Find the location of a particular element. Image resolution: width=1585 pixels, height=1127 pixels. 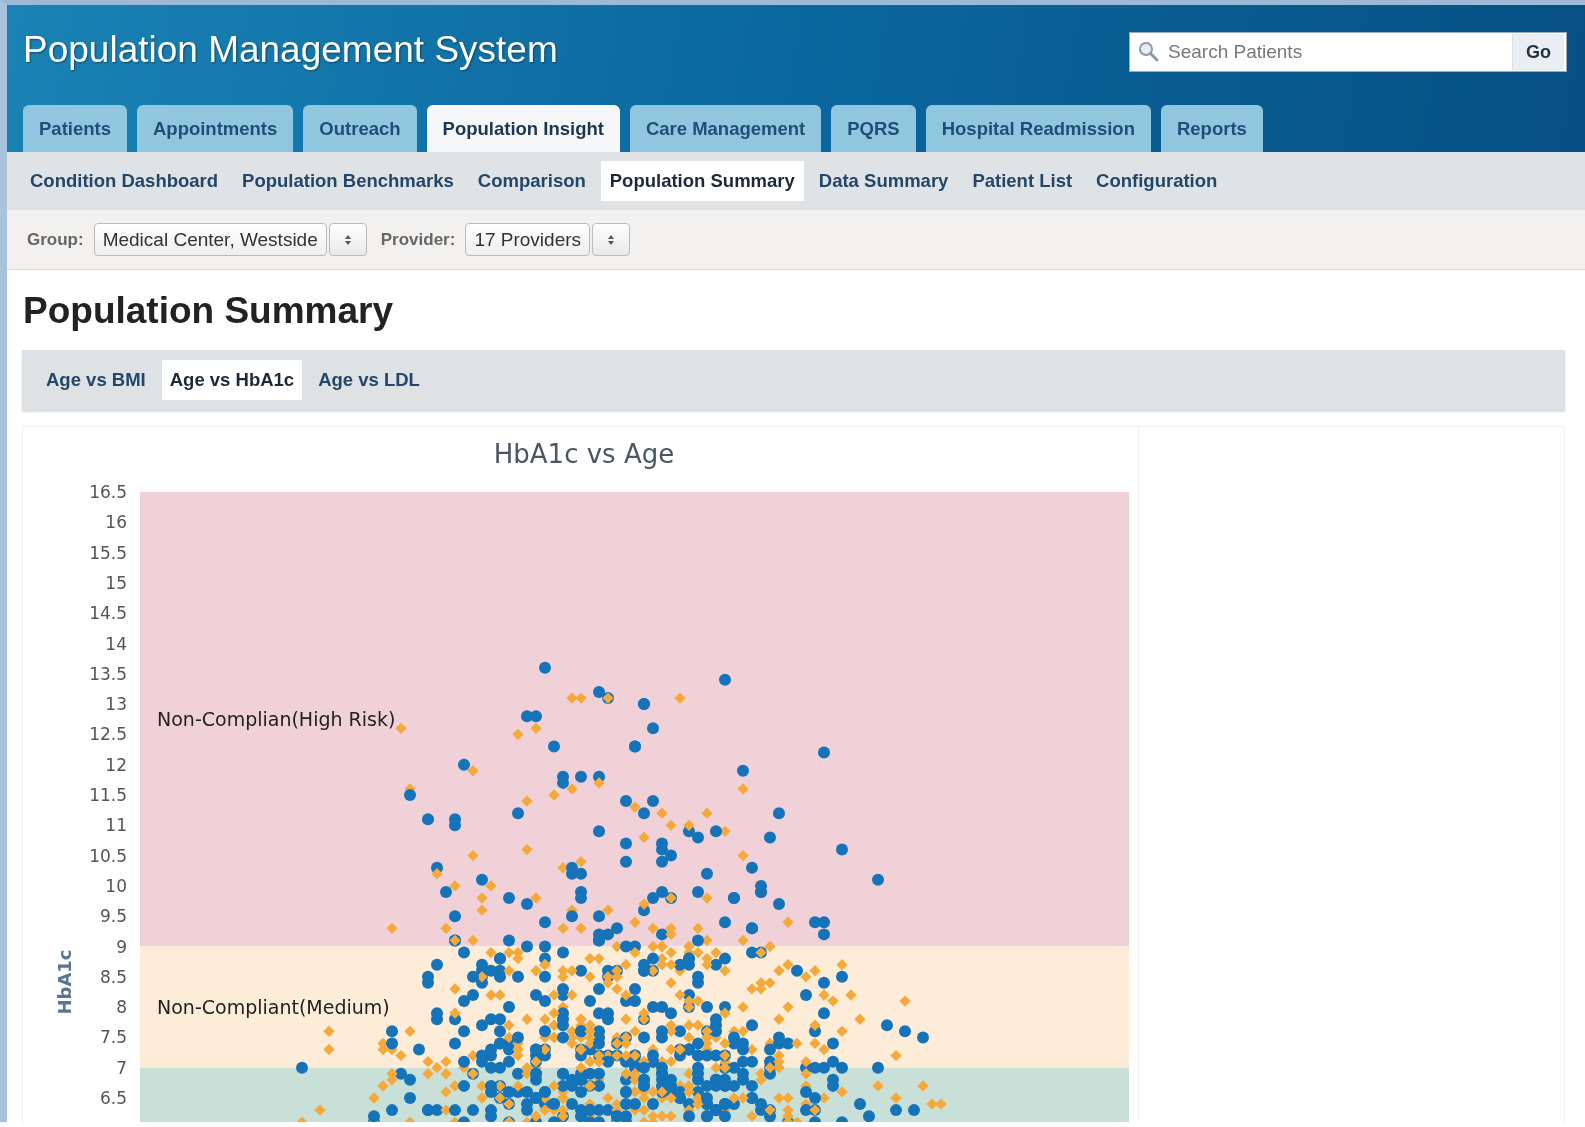

subnav-tab: Condition Dashboard is located at coordinates (124, 181).